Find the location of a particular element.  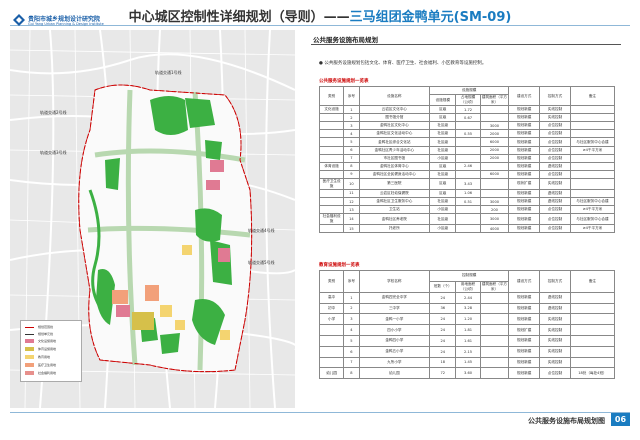

table-row: 13 卫生站 小区级 200 规划新建 点位控制 ≥4千平方米 is located at coordinates (467, 210).